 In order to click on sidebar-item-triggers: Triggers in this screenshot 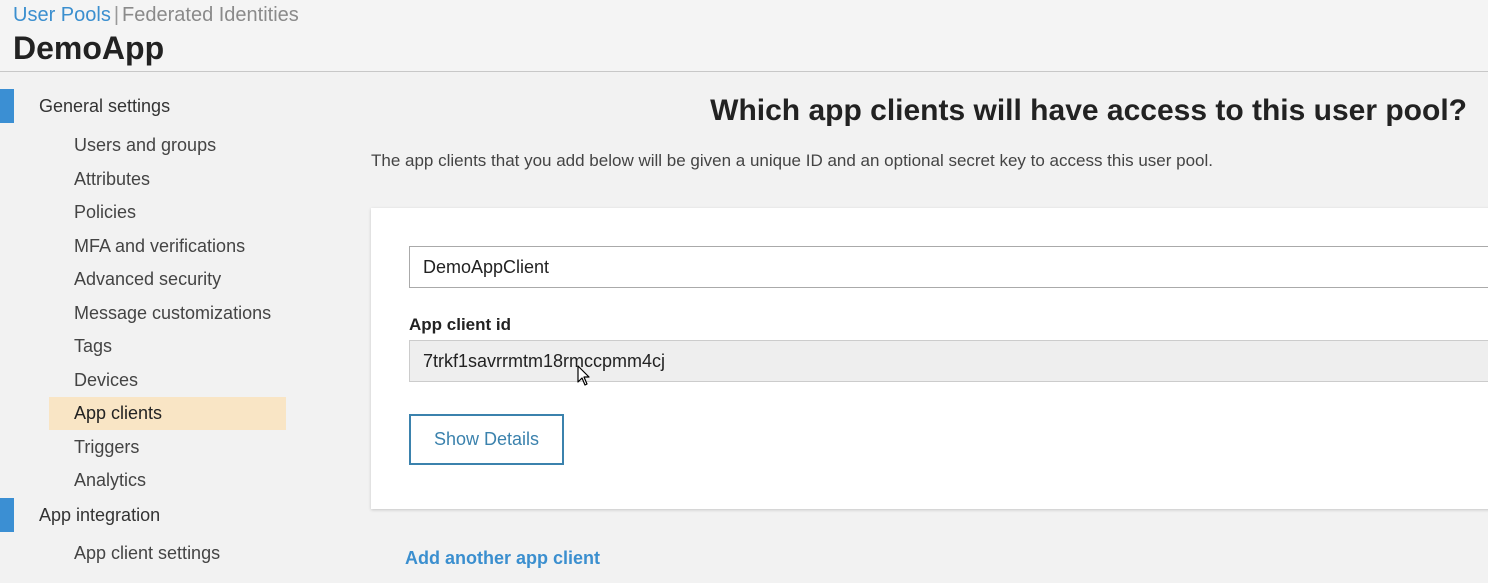, I will do `click(167, 447)`.